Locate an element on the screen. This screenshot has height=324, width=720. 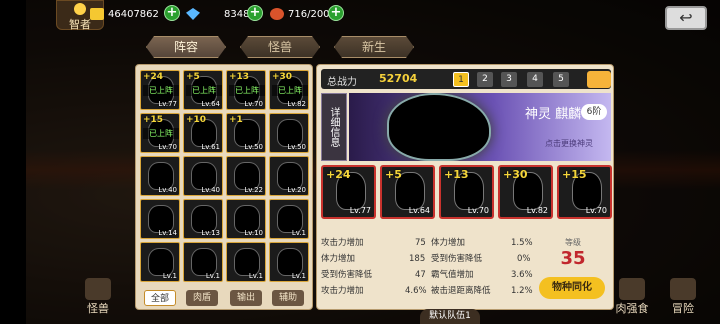
team-name-tab: 默认队伍1 is located at coordinates (450, 316).